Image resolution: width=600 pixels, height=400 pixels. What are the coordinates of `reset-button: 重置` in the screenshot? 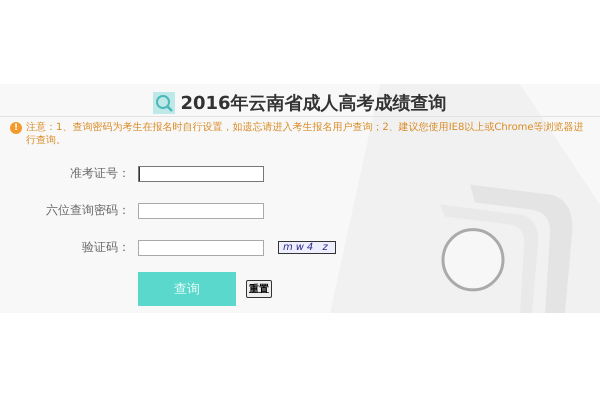 It's located at (259, 289).